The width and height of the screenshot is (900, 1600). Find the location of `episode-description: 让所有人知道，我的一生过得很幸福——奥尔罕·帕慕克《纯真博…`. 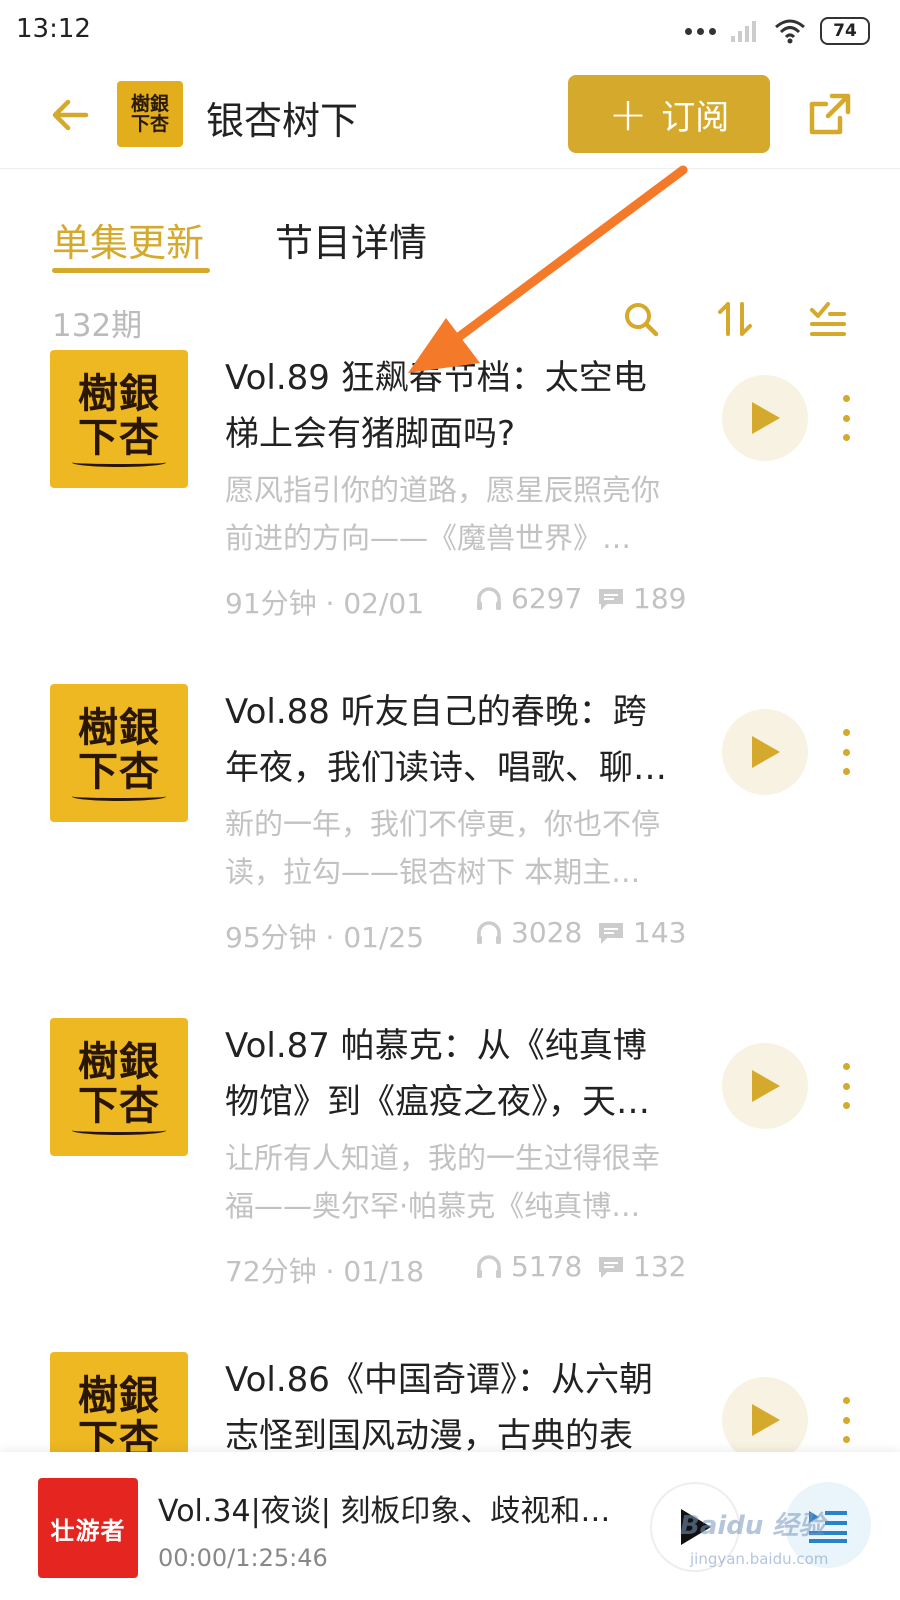

episode-description: 让所有人知道，我的一生过得很幸福——奥尔罕·帕慕克《纯真博… is located at coordinates (443, 1182).